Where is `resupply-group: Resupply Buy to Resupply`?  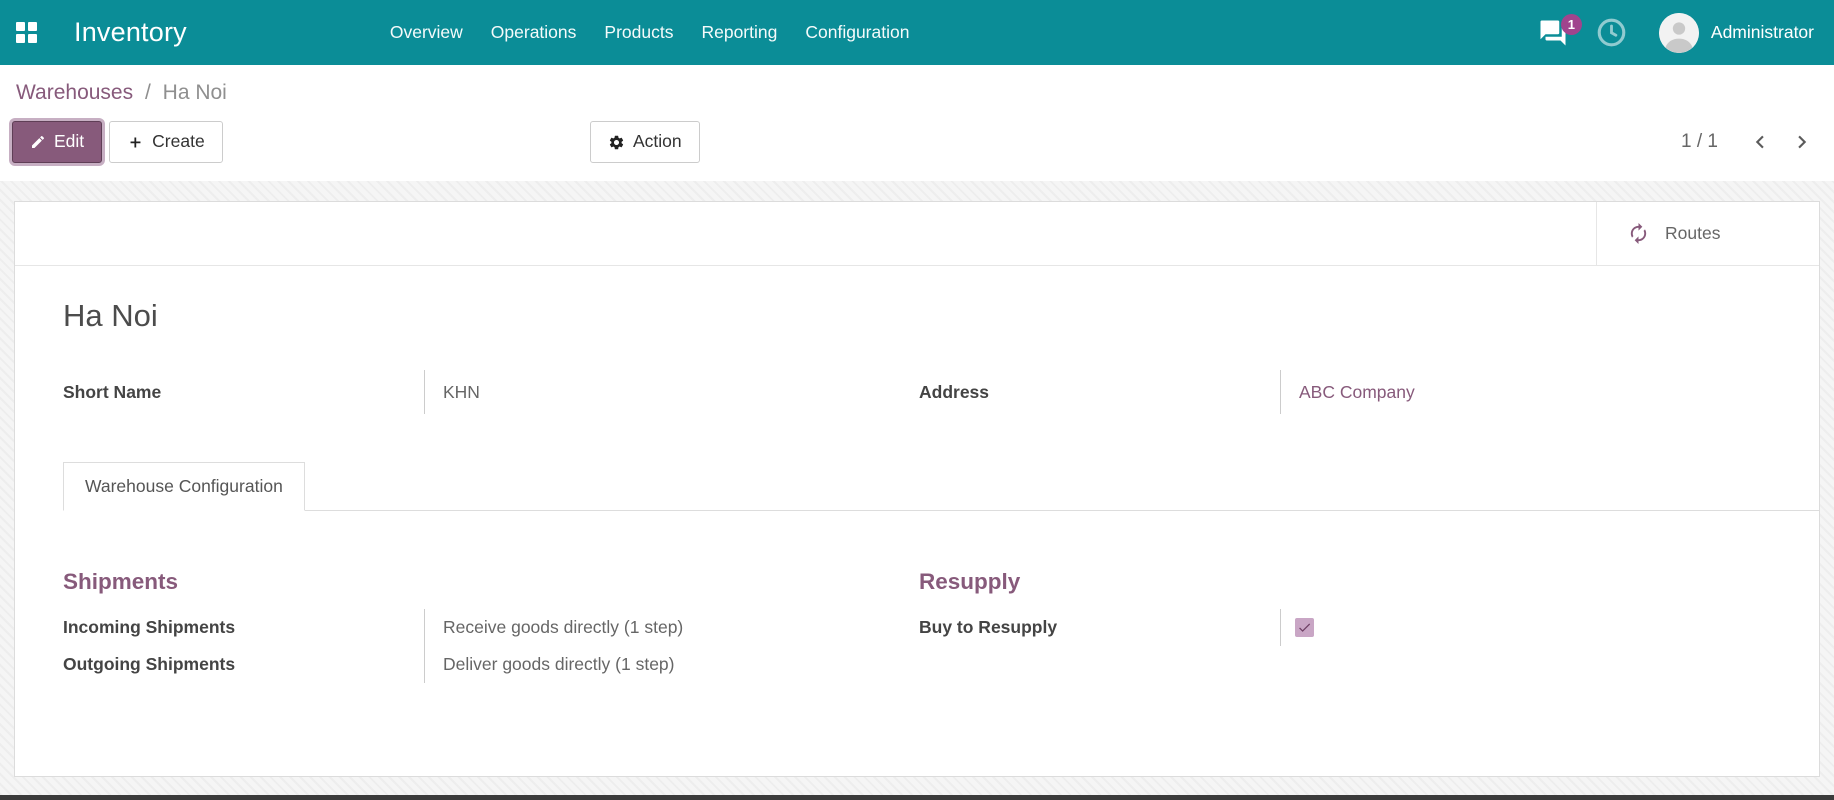 resupply-group: Resupply Buy to Resupply is located at coordinates (1345, 626).